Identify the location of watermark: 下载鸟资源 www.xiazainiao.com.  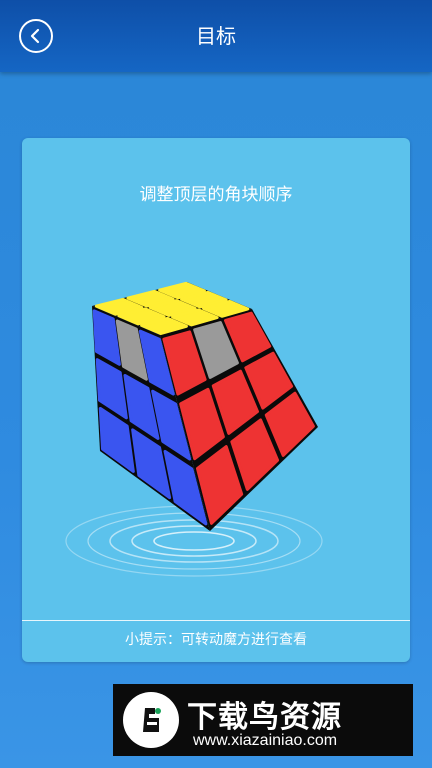
(263, 720).